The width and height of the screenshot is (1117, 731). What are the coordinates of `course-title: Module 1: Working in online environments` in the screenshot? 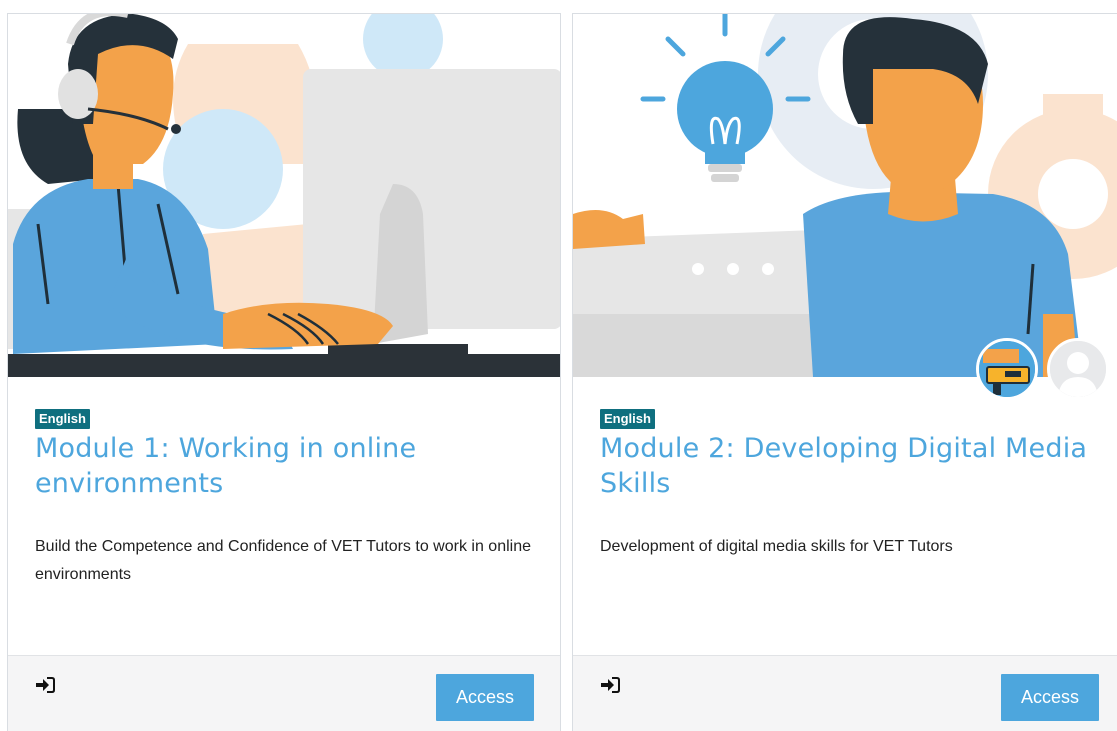 It's located at (286, 466).